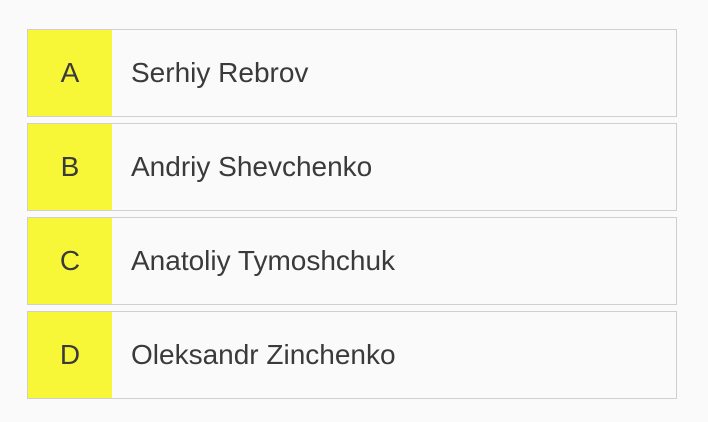 The image size is (708, 422). What do you see at coordinates (220, 72) in the screenshot?
I see `option-text-a: Serhiy Rebrov` at bounding box center [220, 72].